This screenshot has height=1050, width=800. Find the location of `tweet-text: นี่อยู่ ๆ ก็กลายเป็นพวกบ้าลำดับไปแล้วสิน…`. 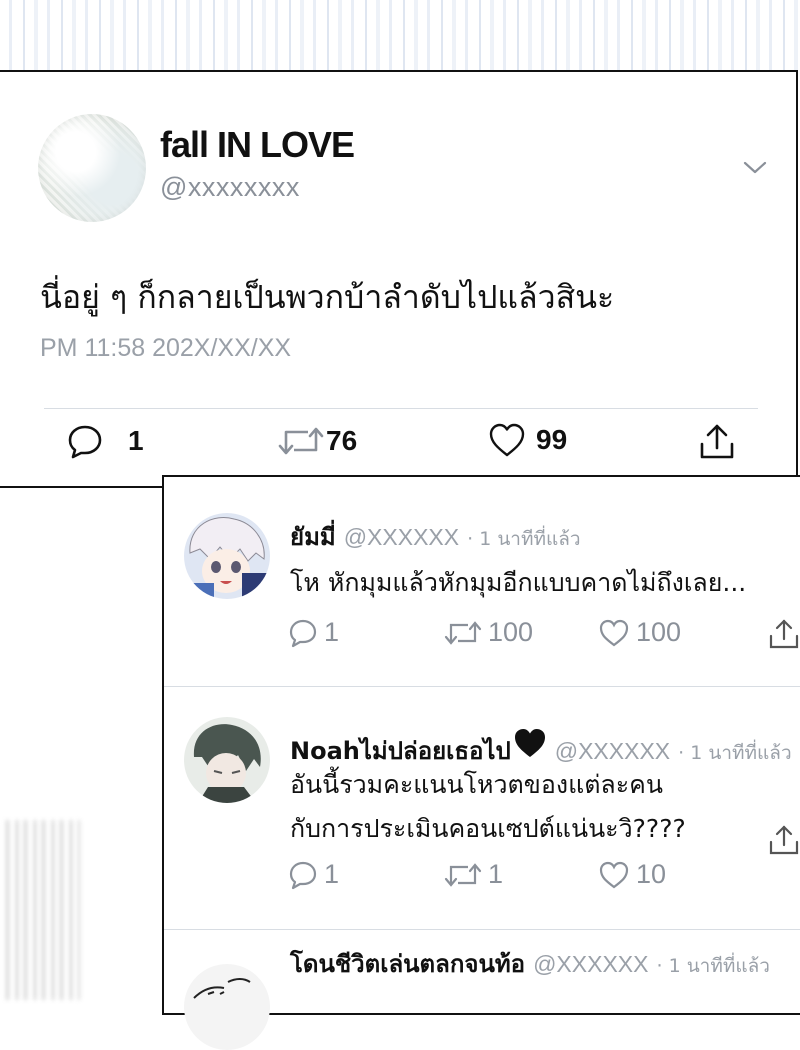

tweet-text: นี่อยู่ ๆ ก็กลายเป็นพวกบ้าลำดับไปแล้วสิน… is located at coordinates (327, 297).